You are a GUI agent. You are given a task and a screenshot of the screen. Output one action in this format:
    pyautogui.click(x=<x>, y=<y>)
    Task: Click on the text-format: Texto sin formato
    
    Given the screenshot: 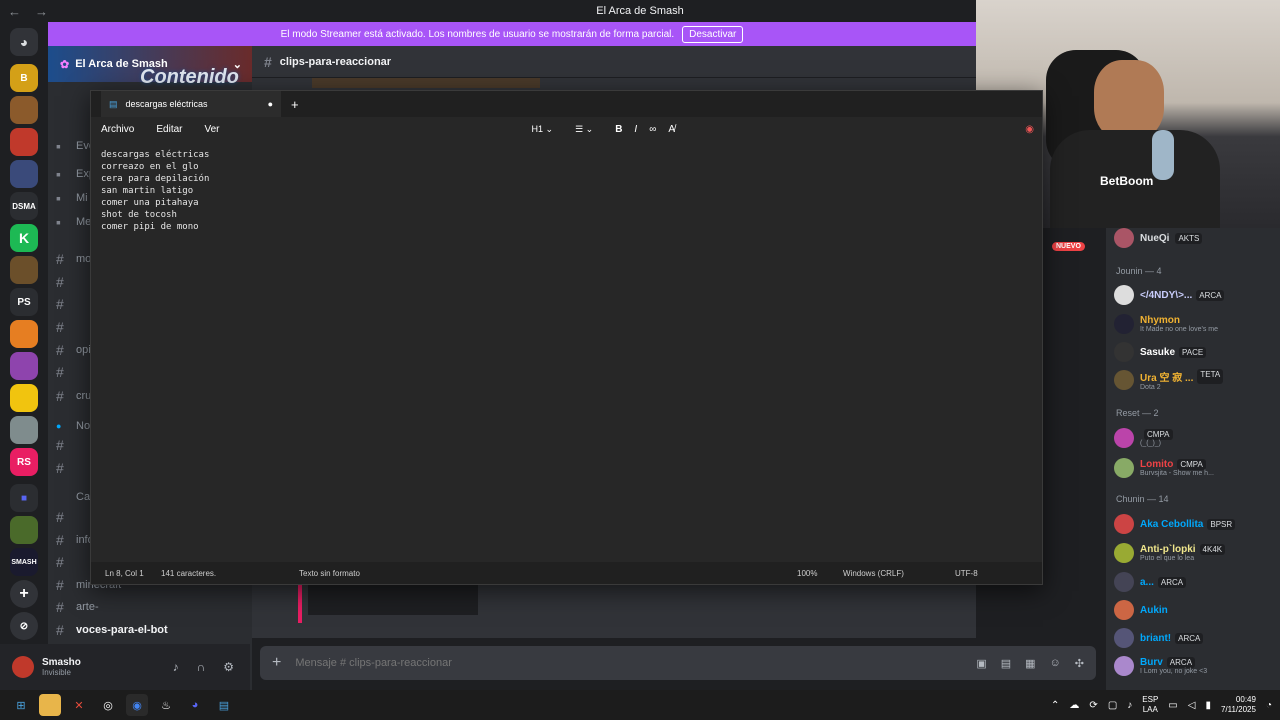 What is the action you would take?
    pyautogui.click(x=329, y=573)
    